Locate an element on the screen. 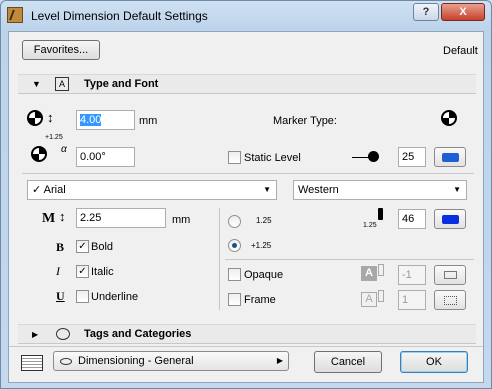  frame-icon: A is located at coordinates (369, 299).